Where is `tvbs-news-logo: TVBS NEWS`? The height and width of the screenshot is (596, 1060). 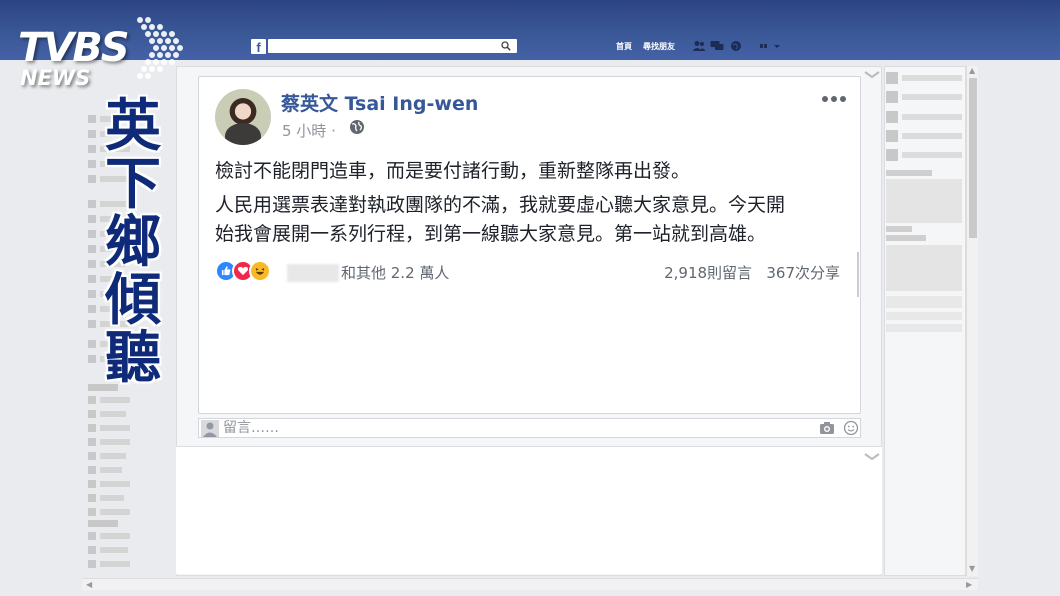
tvbs-news-logo: TVBS NEWS is located at coordinates (100, 57).